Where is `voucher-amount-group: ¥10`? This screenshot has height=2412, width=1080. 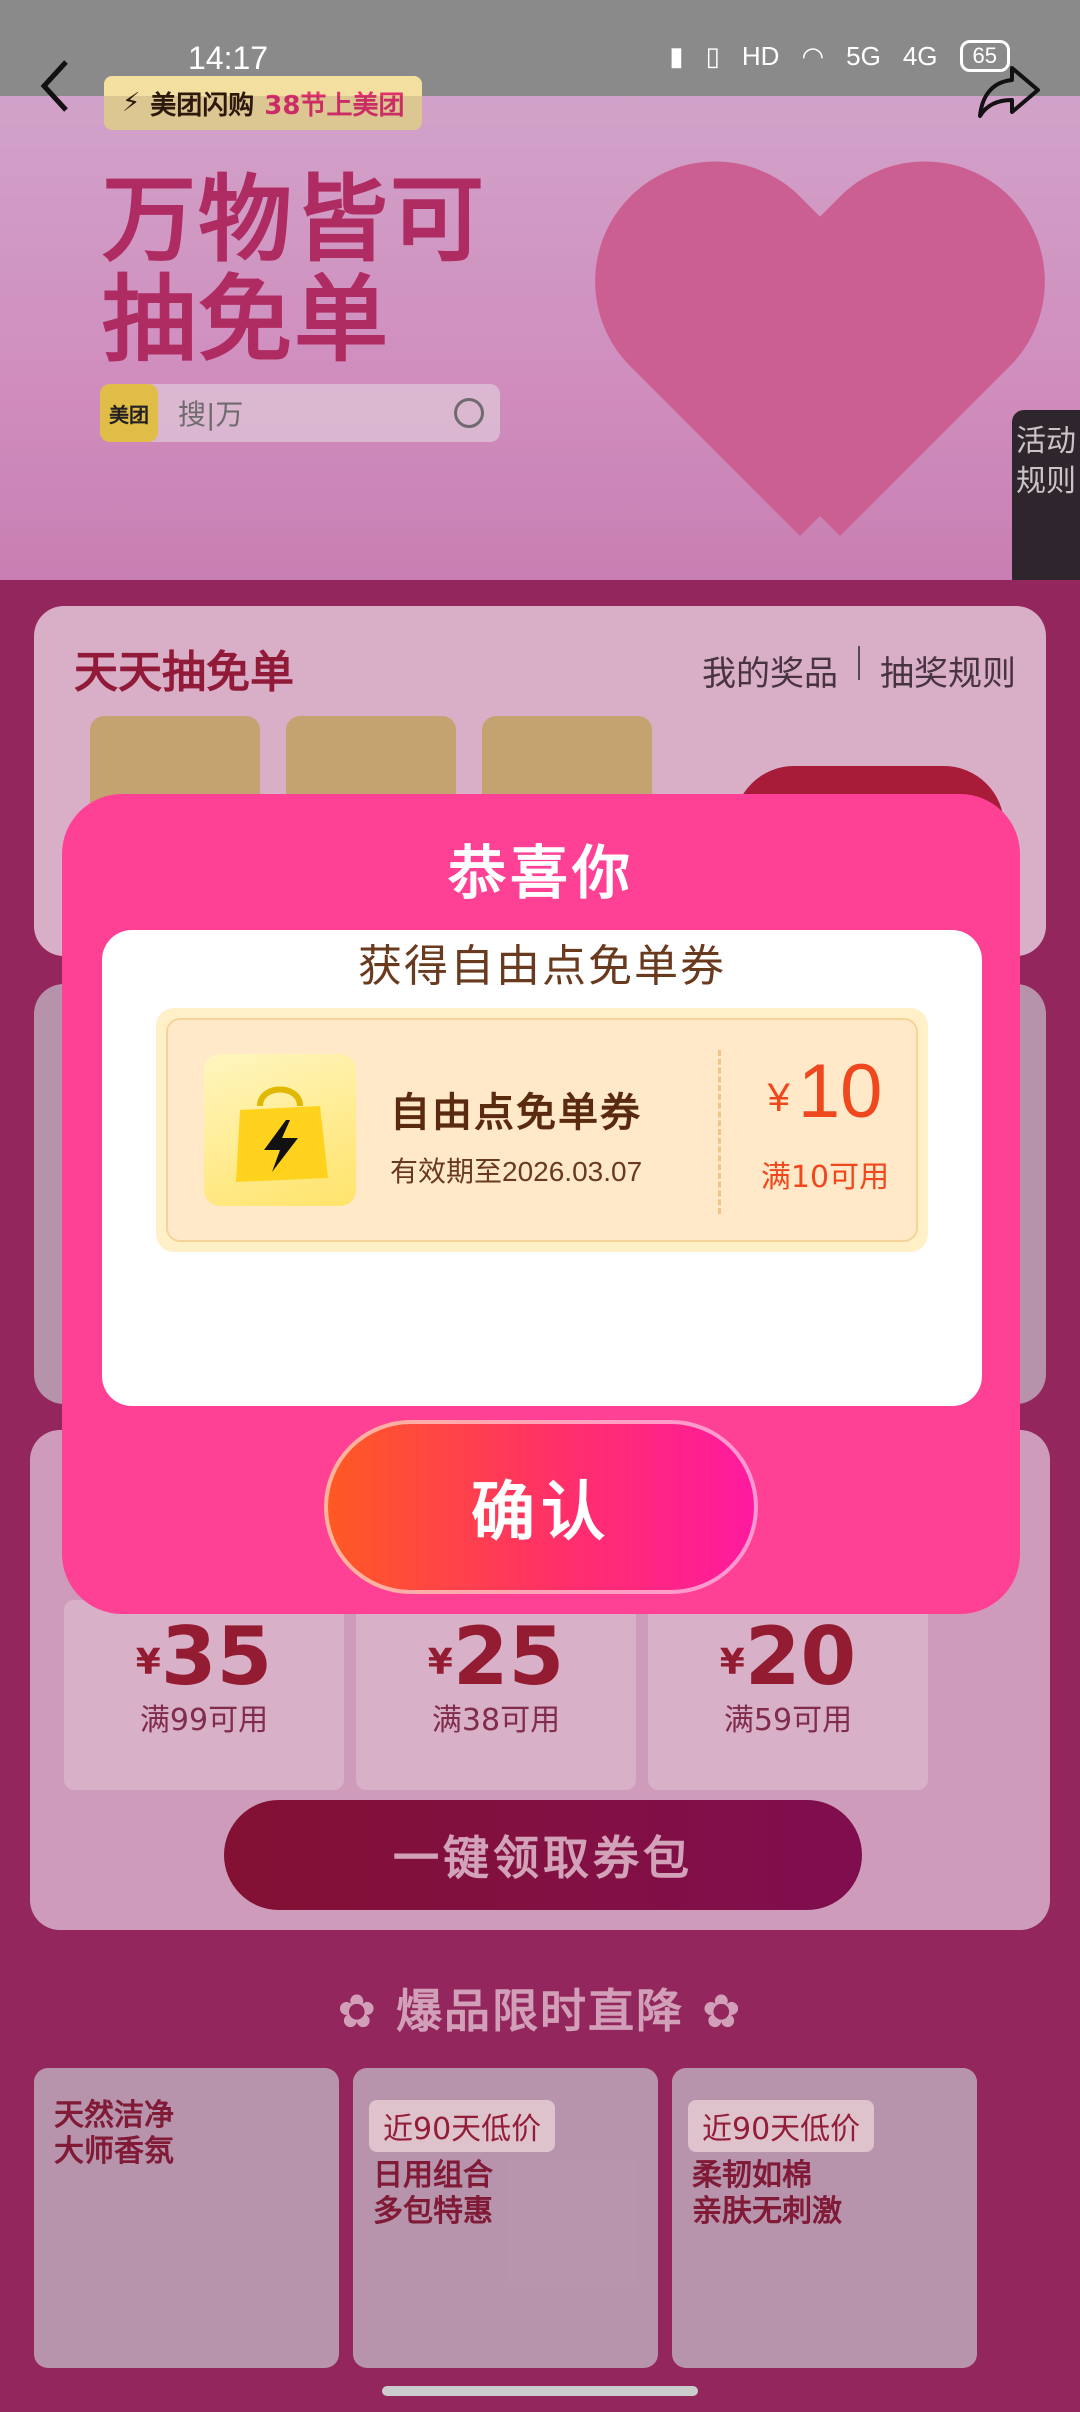 voucher-amount-group: ¥10 is located at coordinates (825, 1091).